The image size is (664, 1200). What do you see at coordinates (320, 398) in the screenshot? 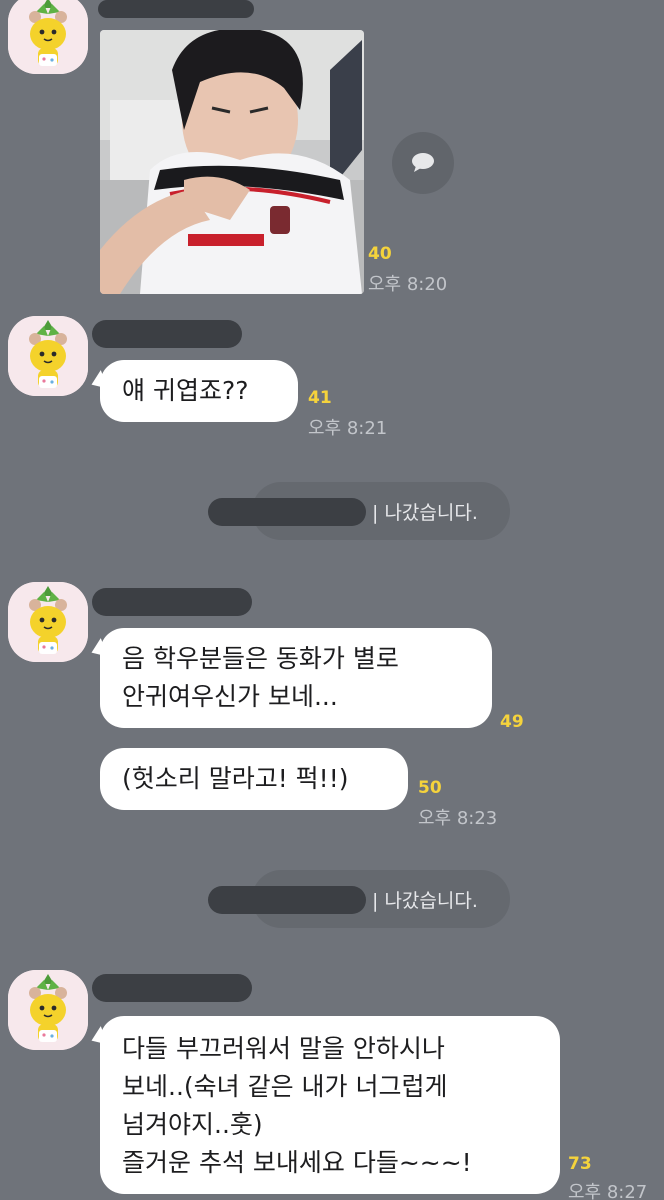
I see `unread-count: 41` at bounding box center [320, 398].